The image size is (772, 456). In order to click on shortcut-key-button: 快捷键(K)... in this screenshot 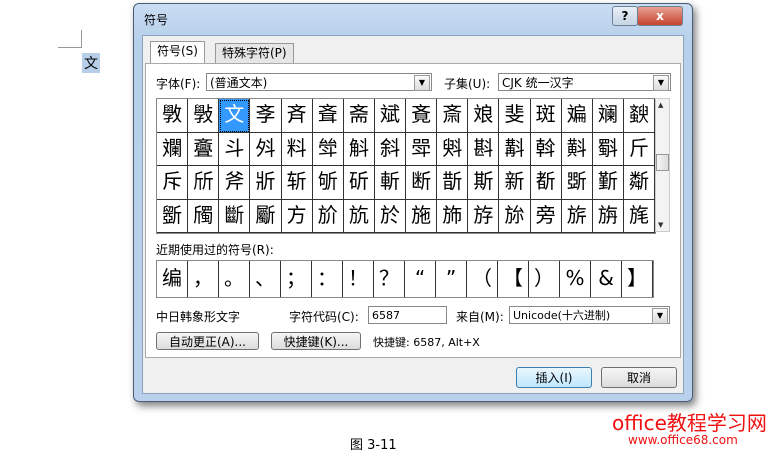, I will do `click(316, 341)`.